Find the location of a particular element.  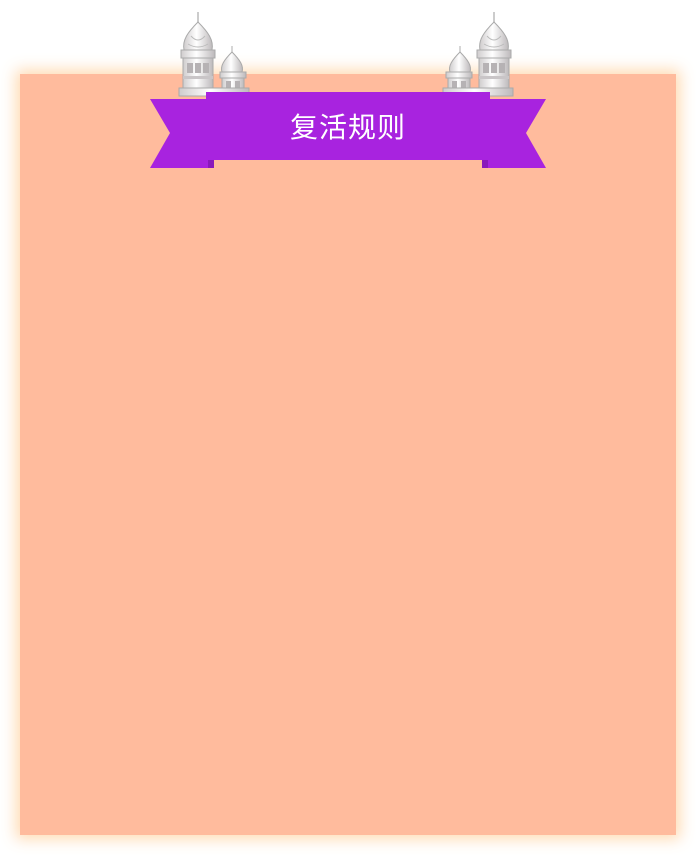

page-title: 复活规则 is located at coordinates (347, 127).